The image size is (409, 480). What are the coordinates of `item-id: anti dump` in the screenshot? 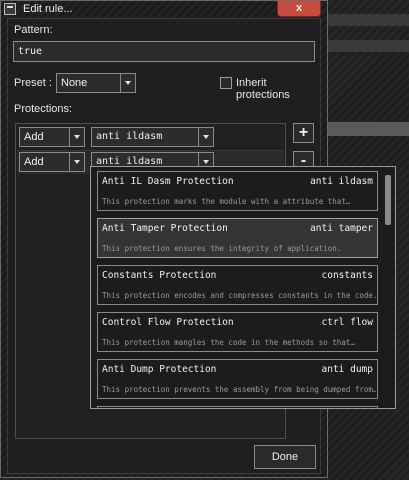 It's located at (347, 369).